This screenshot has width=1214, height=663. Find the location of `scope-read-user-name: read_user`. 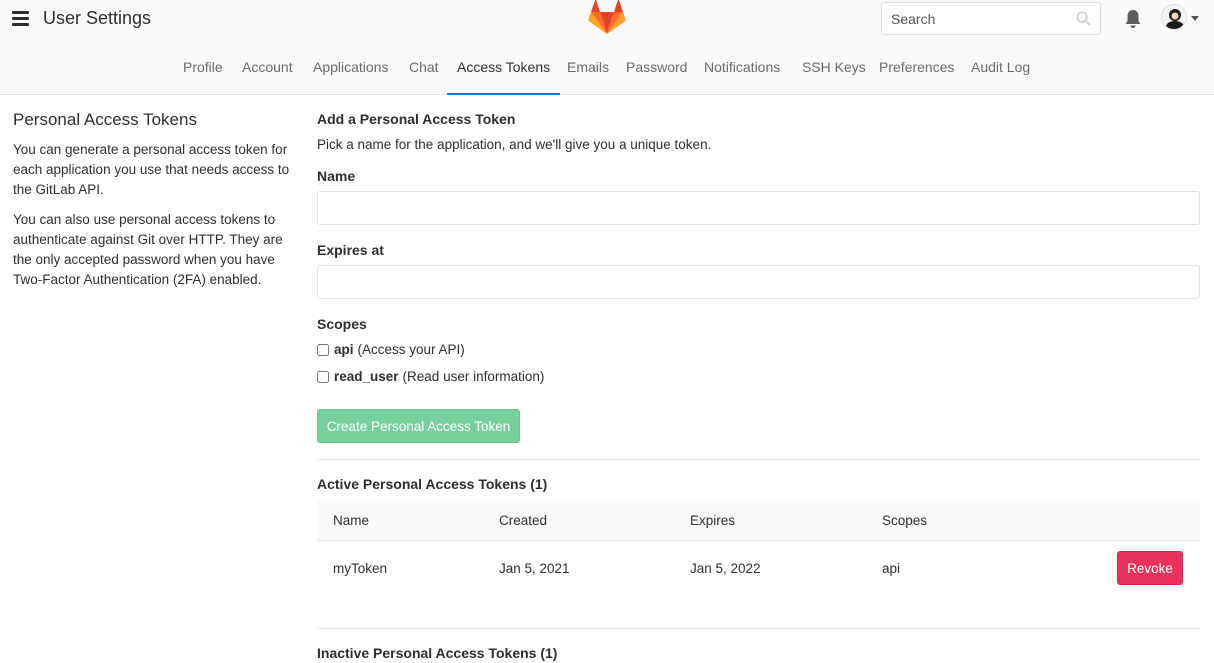

scope-read-user-name: read_user is located at coordinates (366, 376).